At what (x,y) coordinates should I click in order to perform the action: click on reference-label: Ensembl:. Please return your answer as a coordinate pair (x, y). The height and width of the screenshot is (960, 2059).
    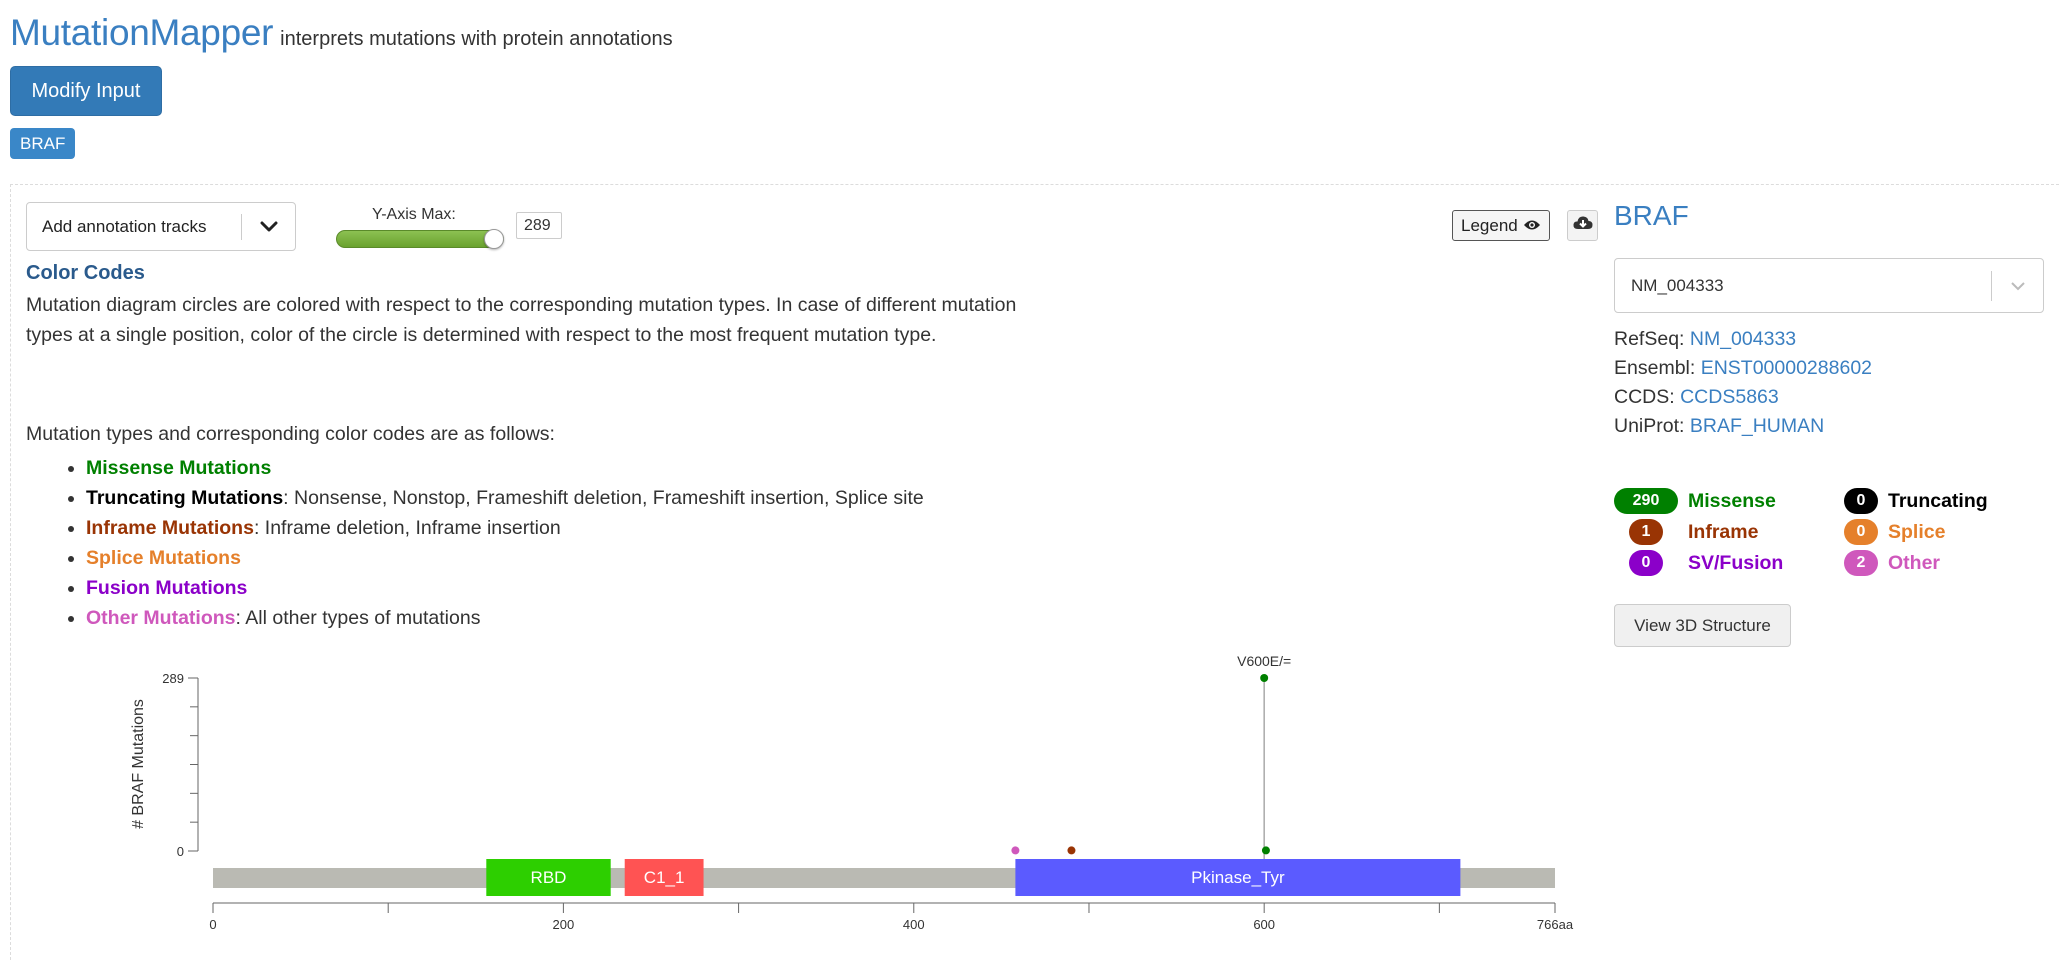
    Looking at the image, I should click on (1657, 368).